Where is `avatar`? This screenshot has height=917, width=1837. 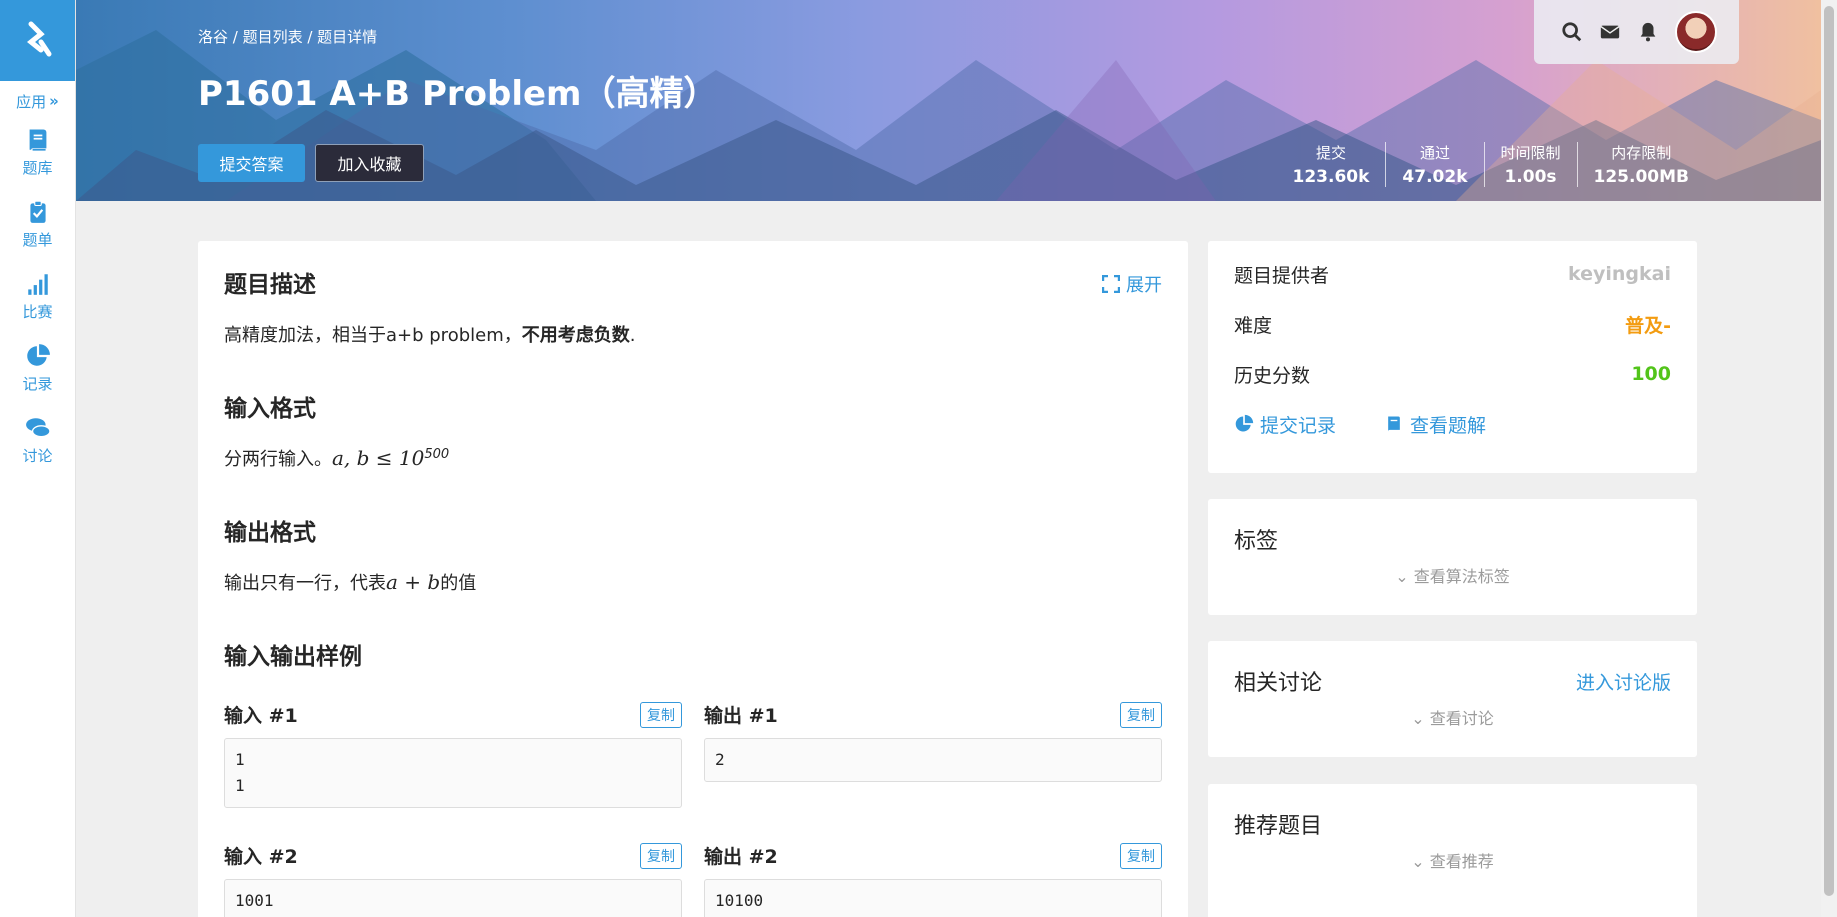 avatar is located at coordinates (1696, 32).